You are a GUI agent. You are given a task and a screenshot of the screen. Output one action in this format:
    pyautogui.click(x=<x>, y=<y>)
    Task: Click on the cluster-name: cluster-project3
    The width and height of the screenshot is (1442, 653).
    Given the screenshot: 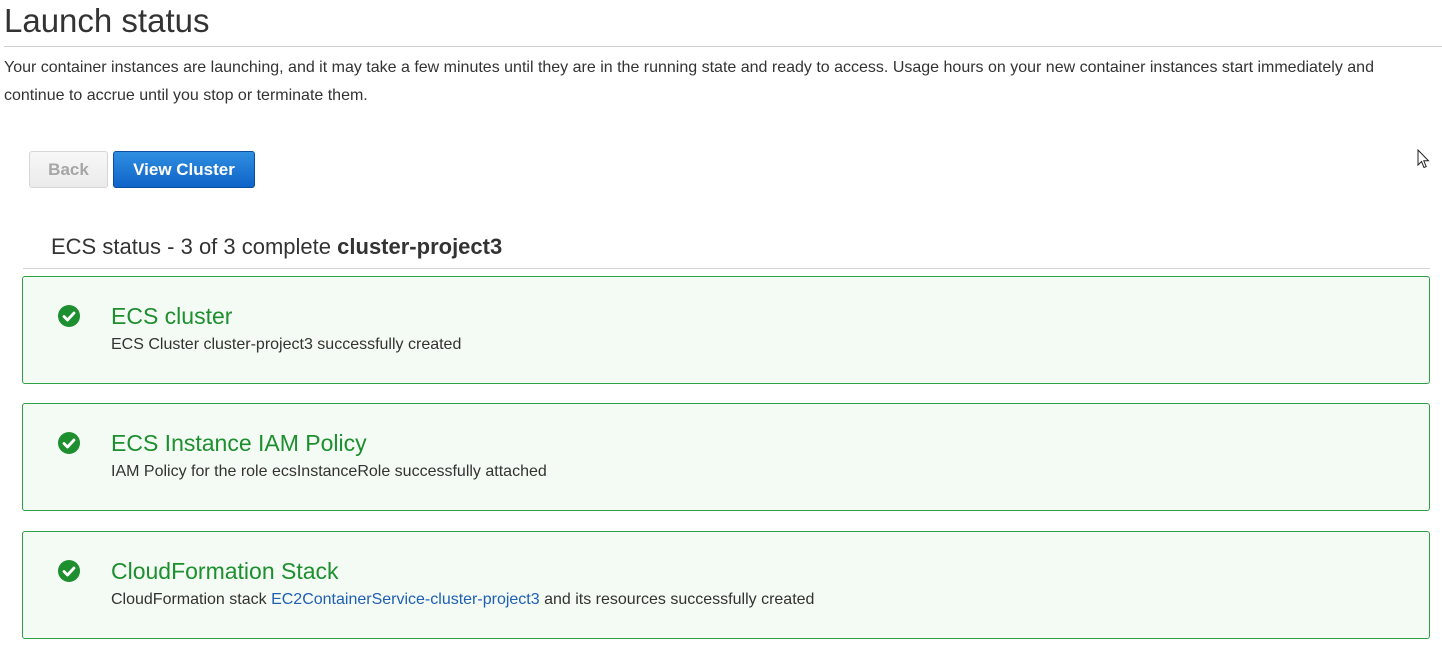 What is the action you would take?
    pyautogui.click(x=420, y=246)
    